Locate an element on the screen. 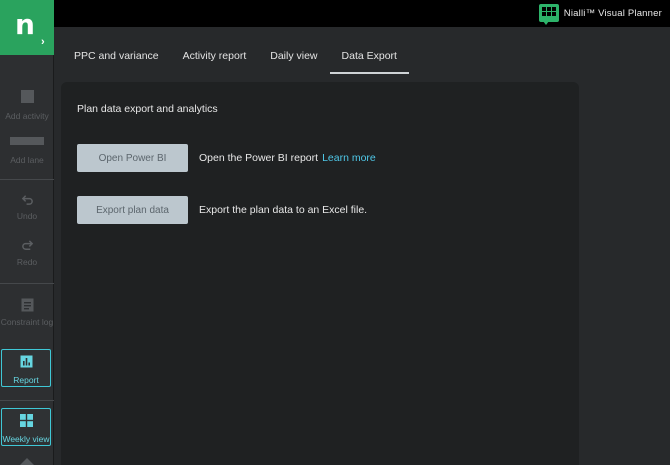 This screenshot has height=465, width=670. sidebar-item-label: Constraint log is located at coordinates (27, 322).